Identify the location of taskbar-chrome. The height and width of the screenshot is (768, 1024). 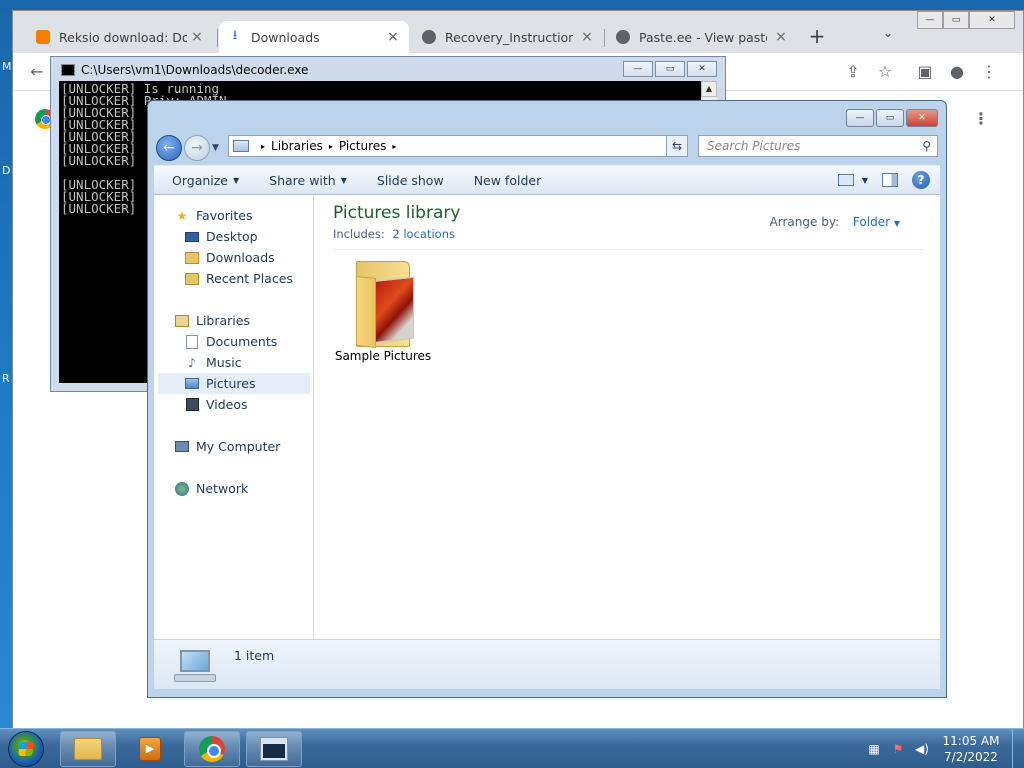
(212, 749).